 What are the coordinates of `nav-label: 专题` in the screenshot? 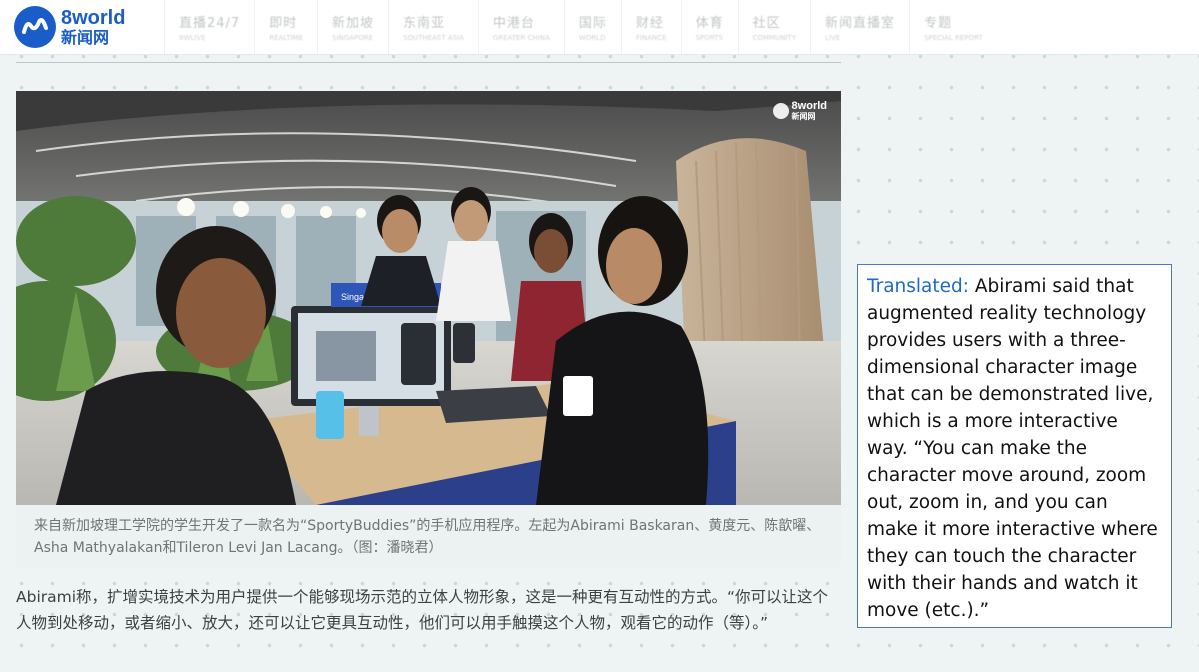 It's located at (938, 23).